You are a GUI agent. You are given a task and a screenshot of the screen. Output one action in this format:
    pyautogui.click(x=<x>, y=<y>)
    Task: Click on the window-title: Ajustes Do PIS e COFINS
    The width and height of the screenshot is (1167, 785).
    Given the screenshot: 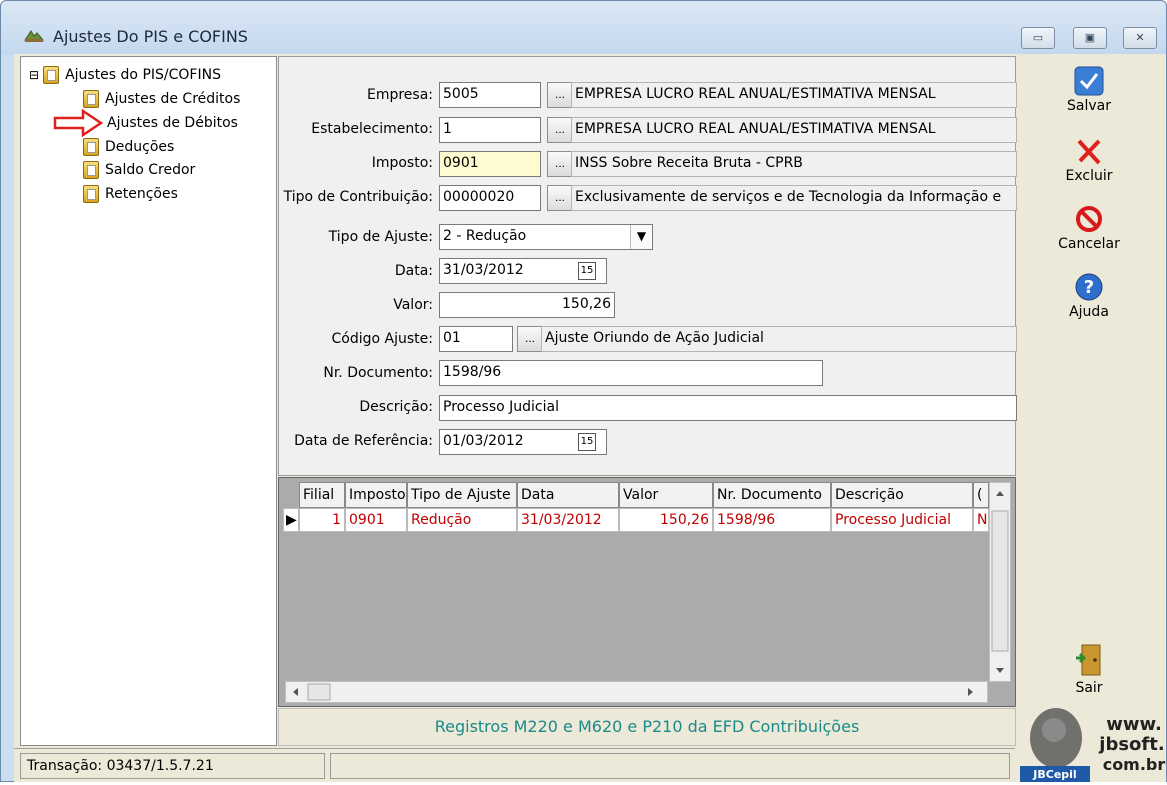 What is the action you would take?
    pyautogui.click(x=150, y=36)
    